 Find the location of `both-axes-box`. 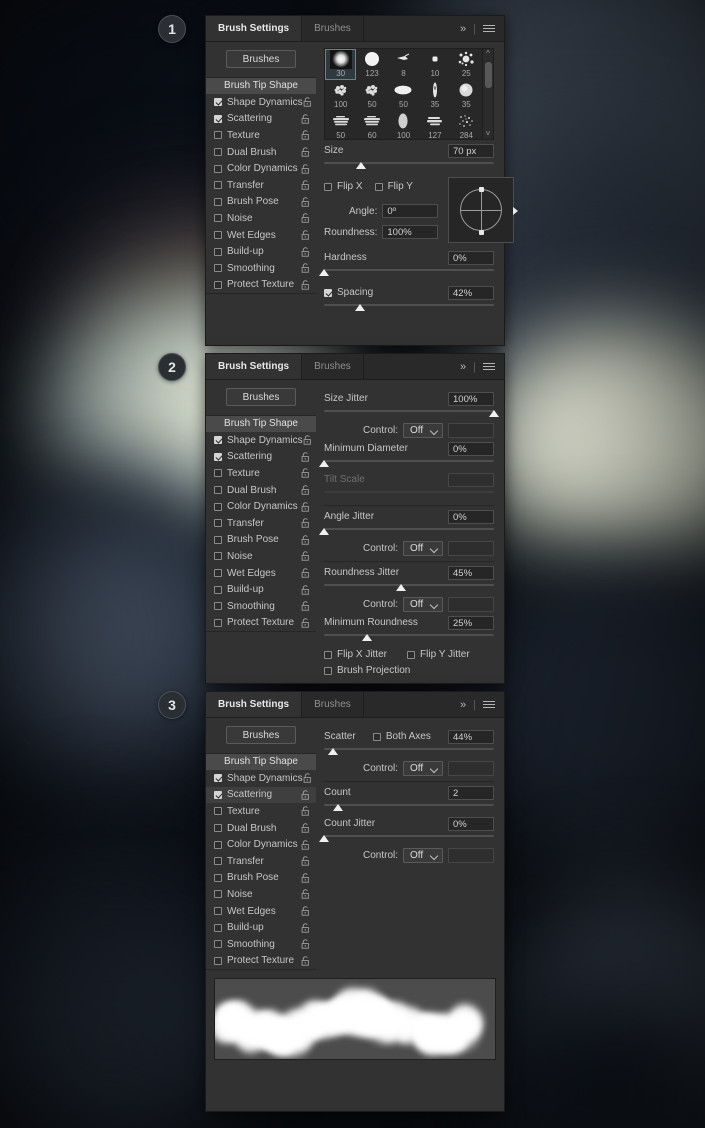

both-axes-box is located at coordinates (376, 736).